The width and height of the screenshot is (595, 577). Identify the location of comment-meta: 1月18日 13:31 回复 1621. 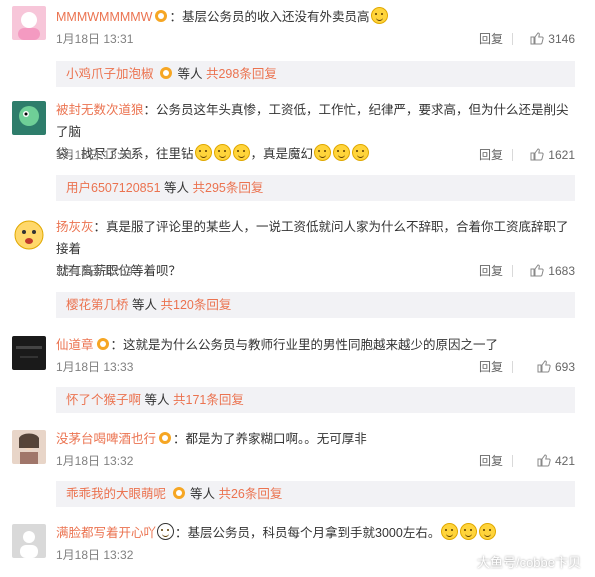
(315, 155).